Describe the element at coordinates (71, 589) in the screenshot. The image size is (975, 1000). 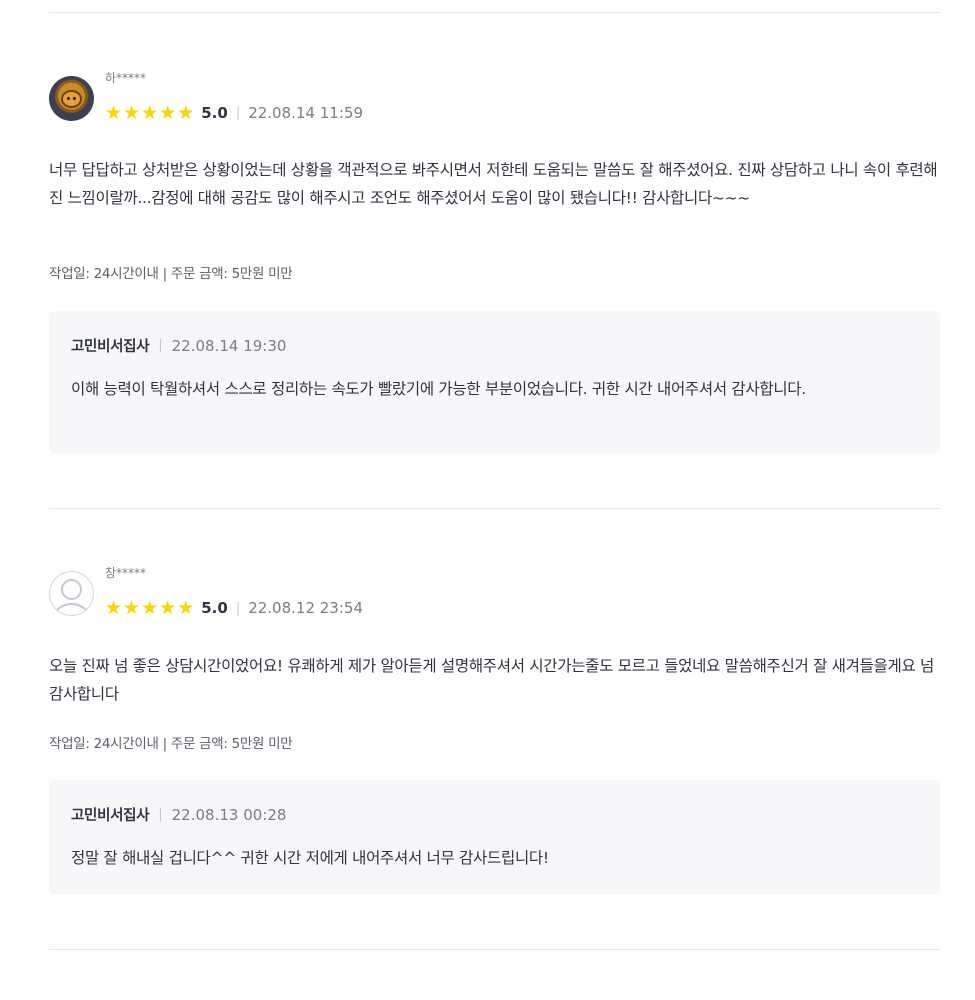
I see `default-user-icon` at that location.